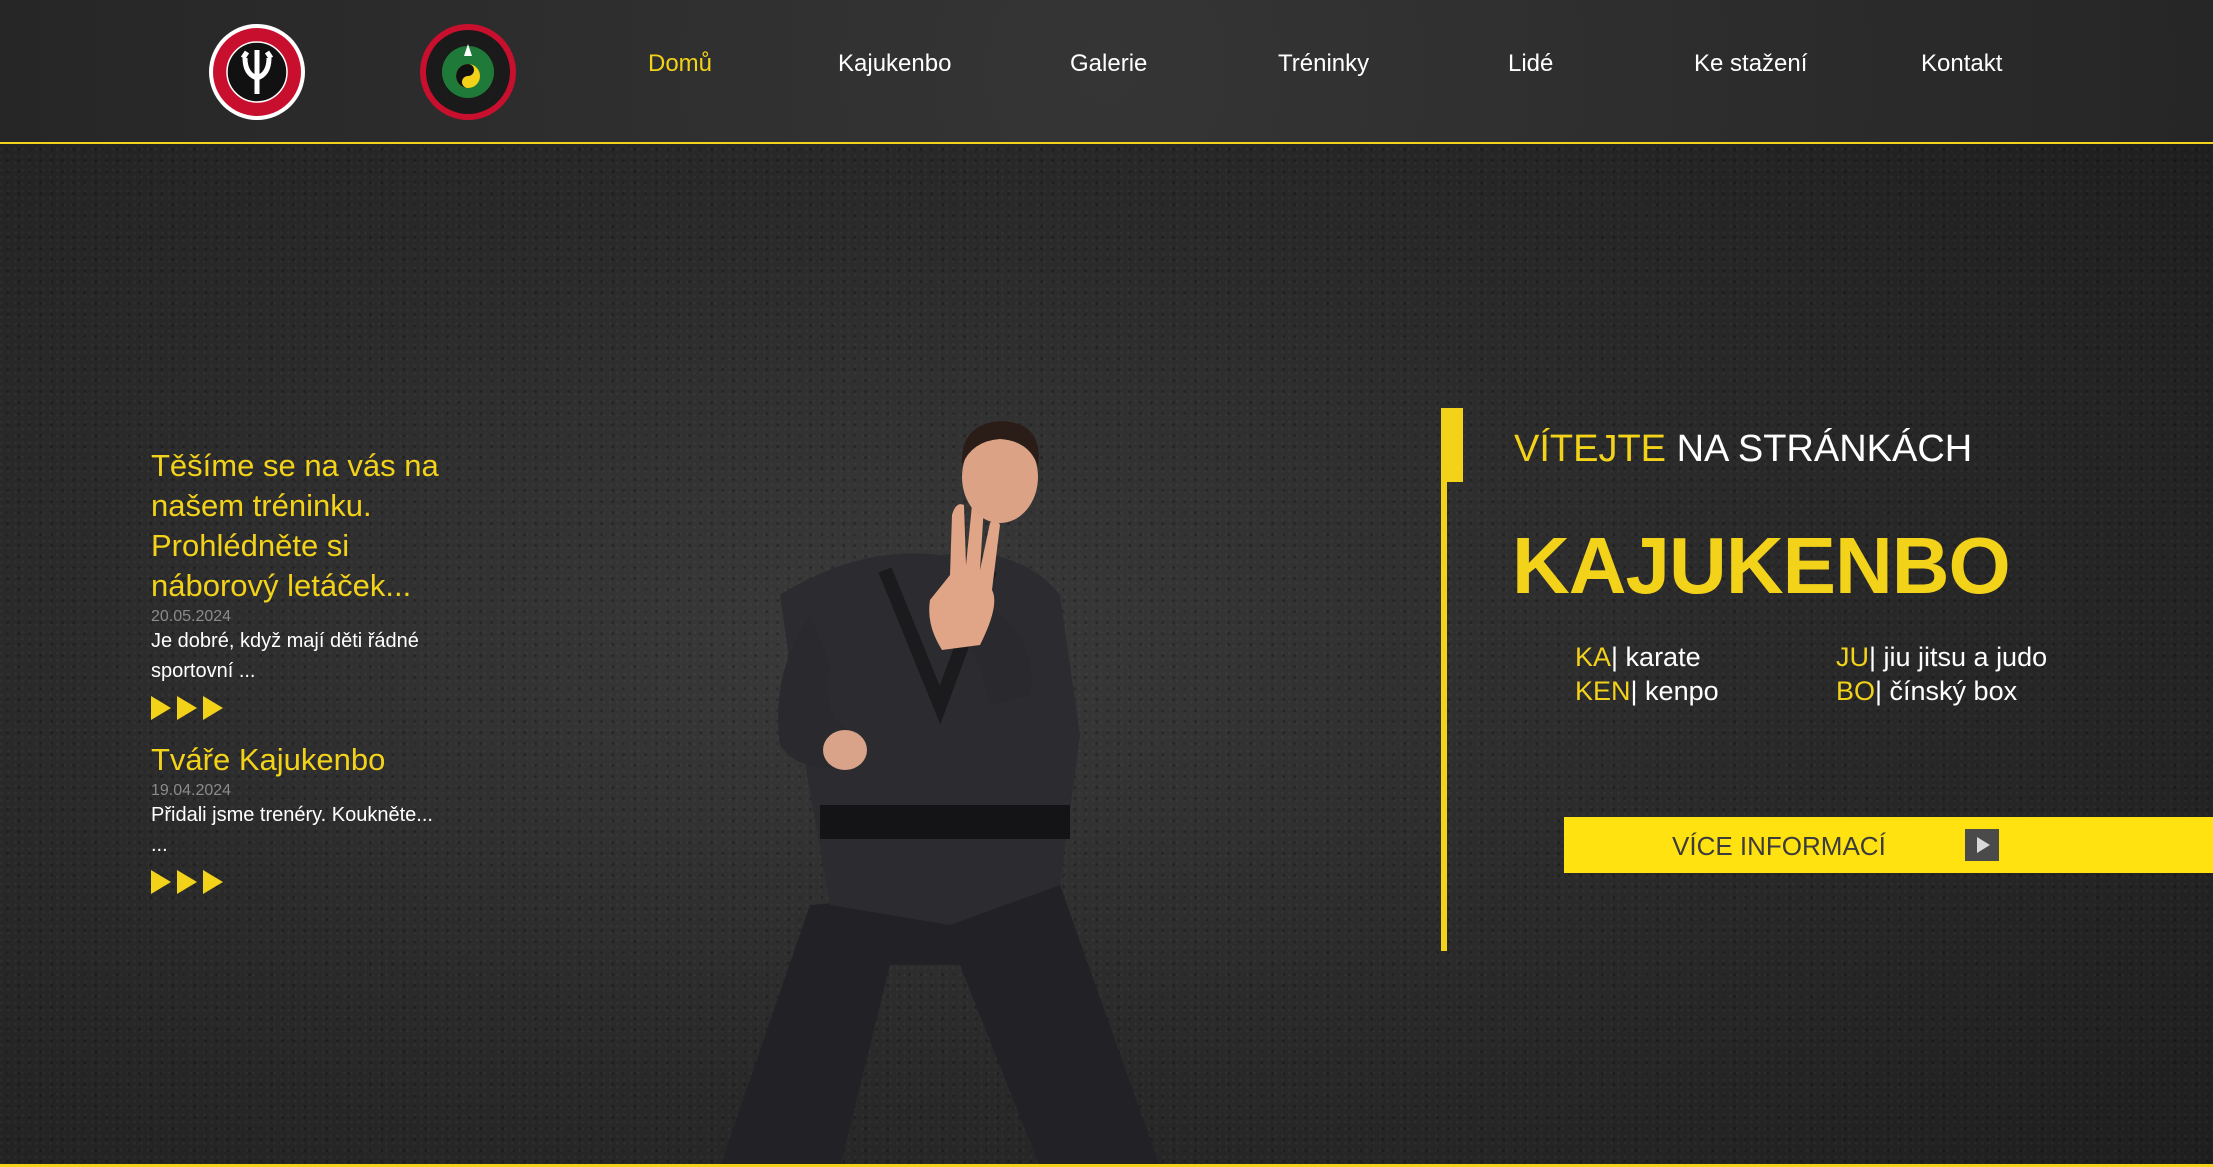  What do you see at coordinates (1961, 64) in the screenshot?
I see `nav-contact: Kontakt` at bounding box center [1961, 64].